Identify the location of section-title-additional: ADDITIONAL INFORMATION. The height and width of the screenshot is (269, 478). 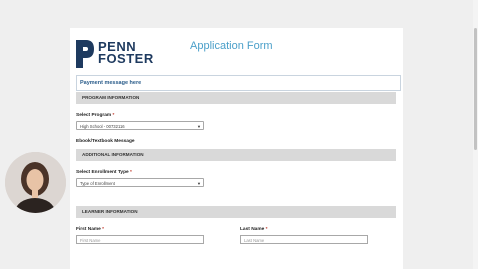
(113, 154).